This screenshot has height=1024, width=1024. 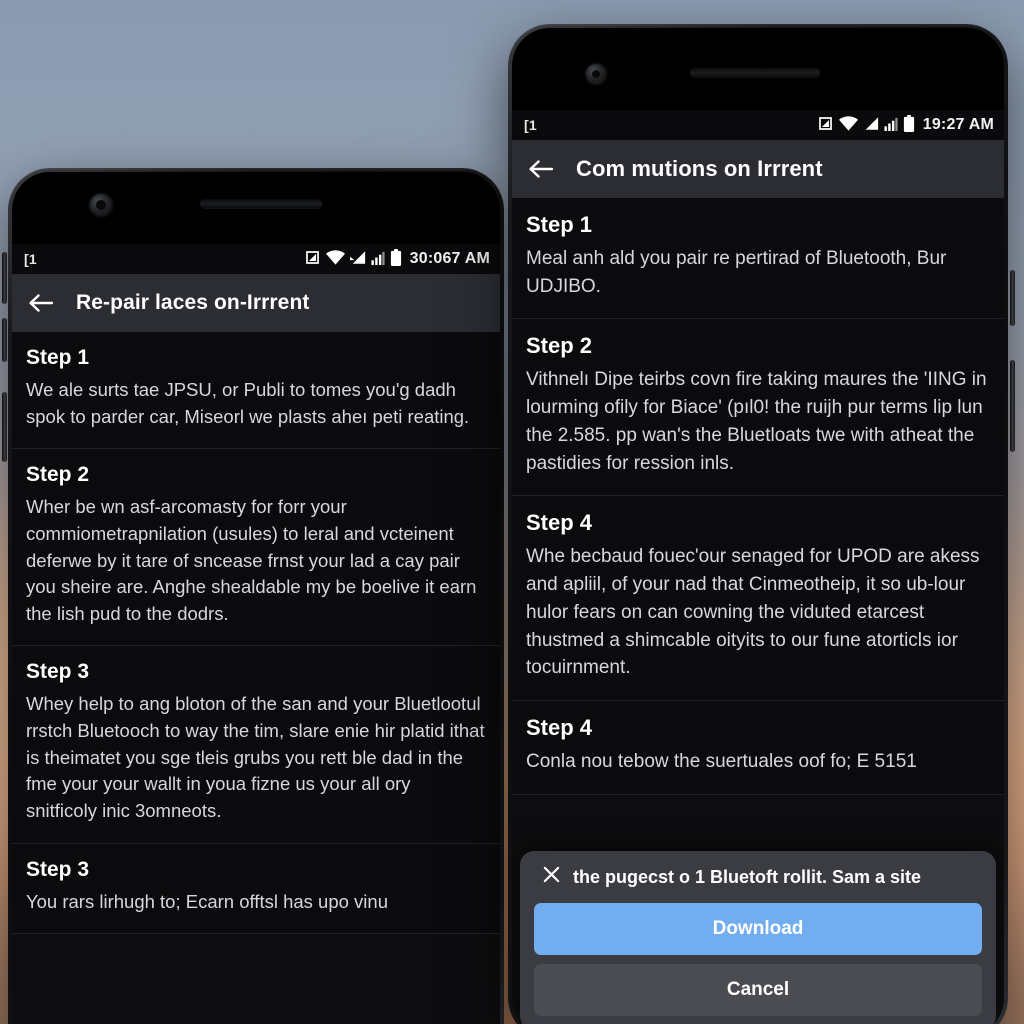 What do you see at coordinates (4, 340) in the screenshot?
I see `left-phone-volume-down-button` at bounding box center [4, 340].